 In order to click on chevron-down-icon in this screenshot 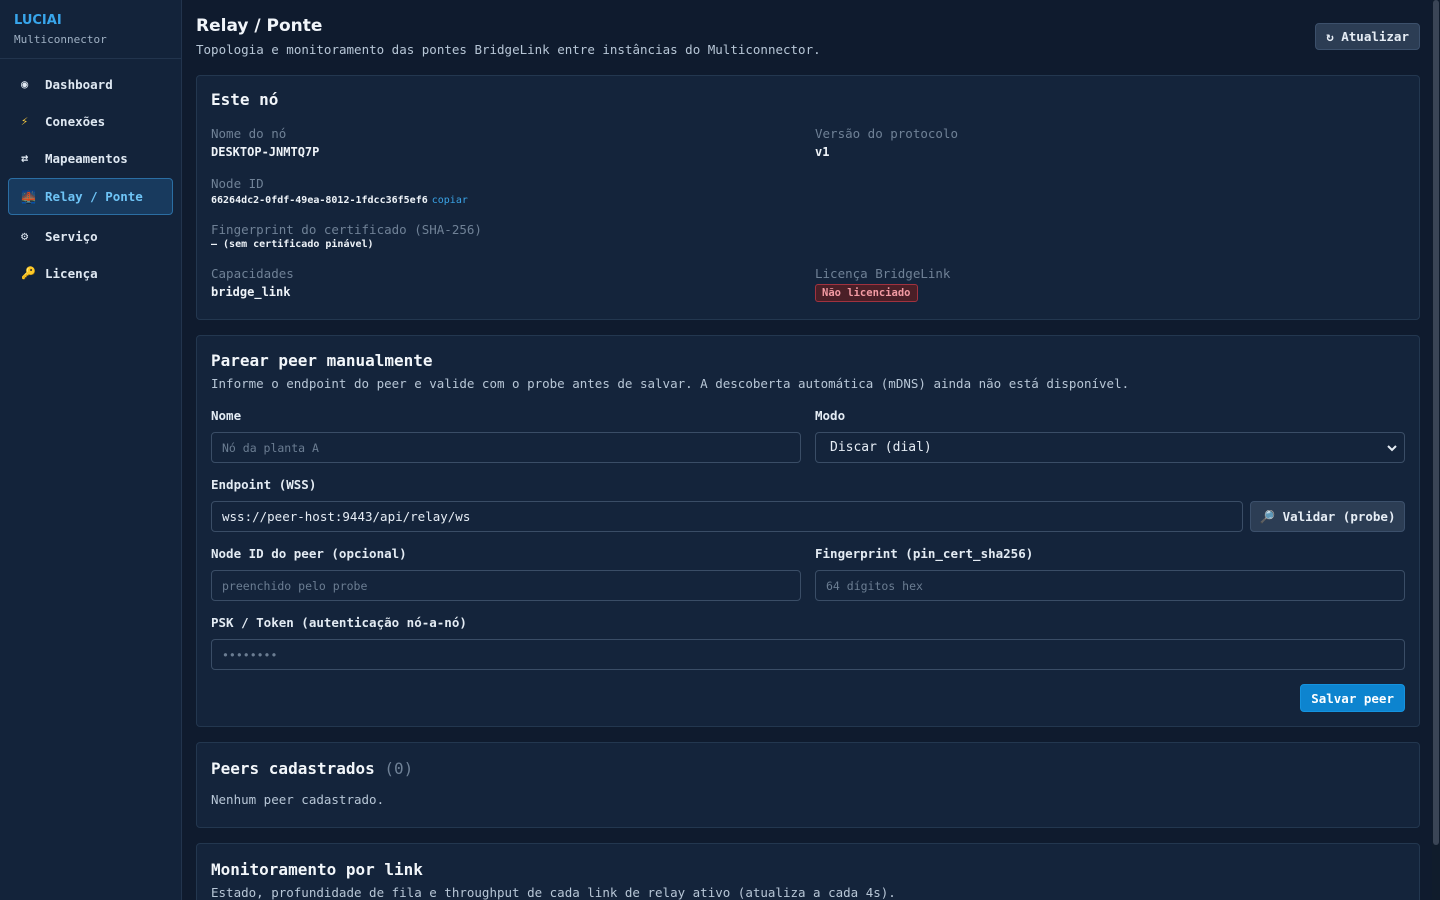, I will do `click(1392, 447)`.